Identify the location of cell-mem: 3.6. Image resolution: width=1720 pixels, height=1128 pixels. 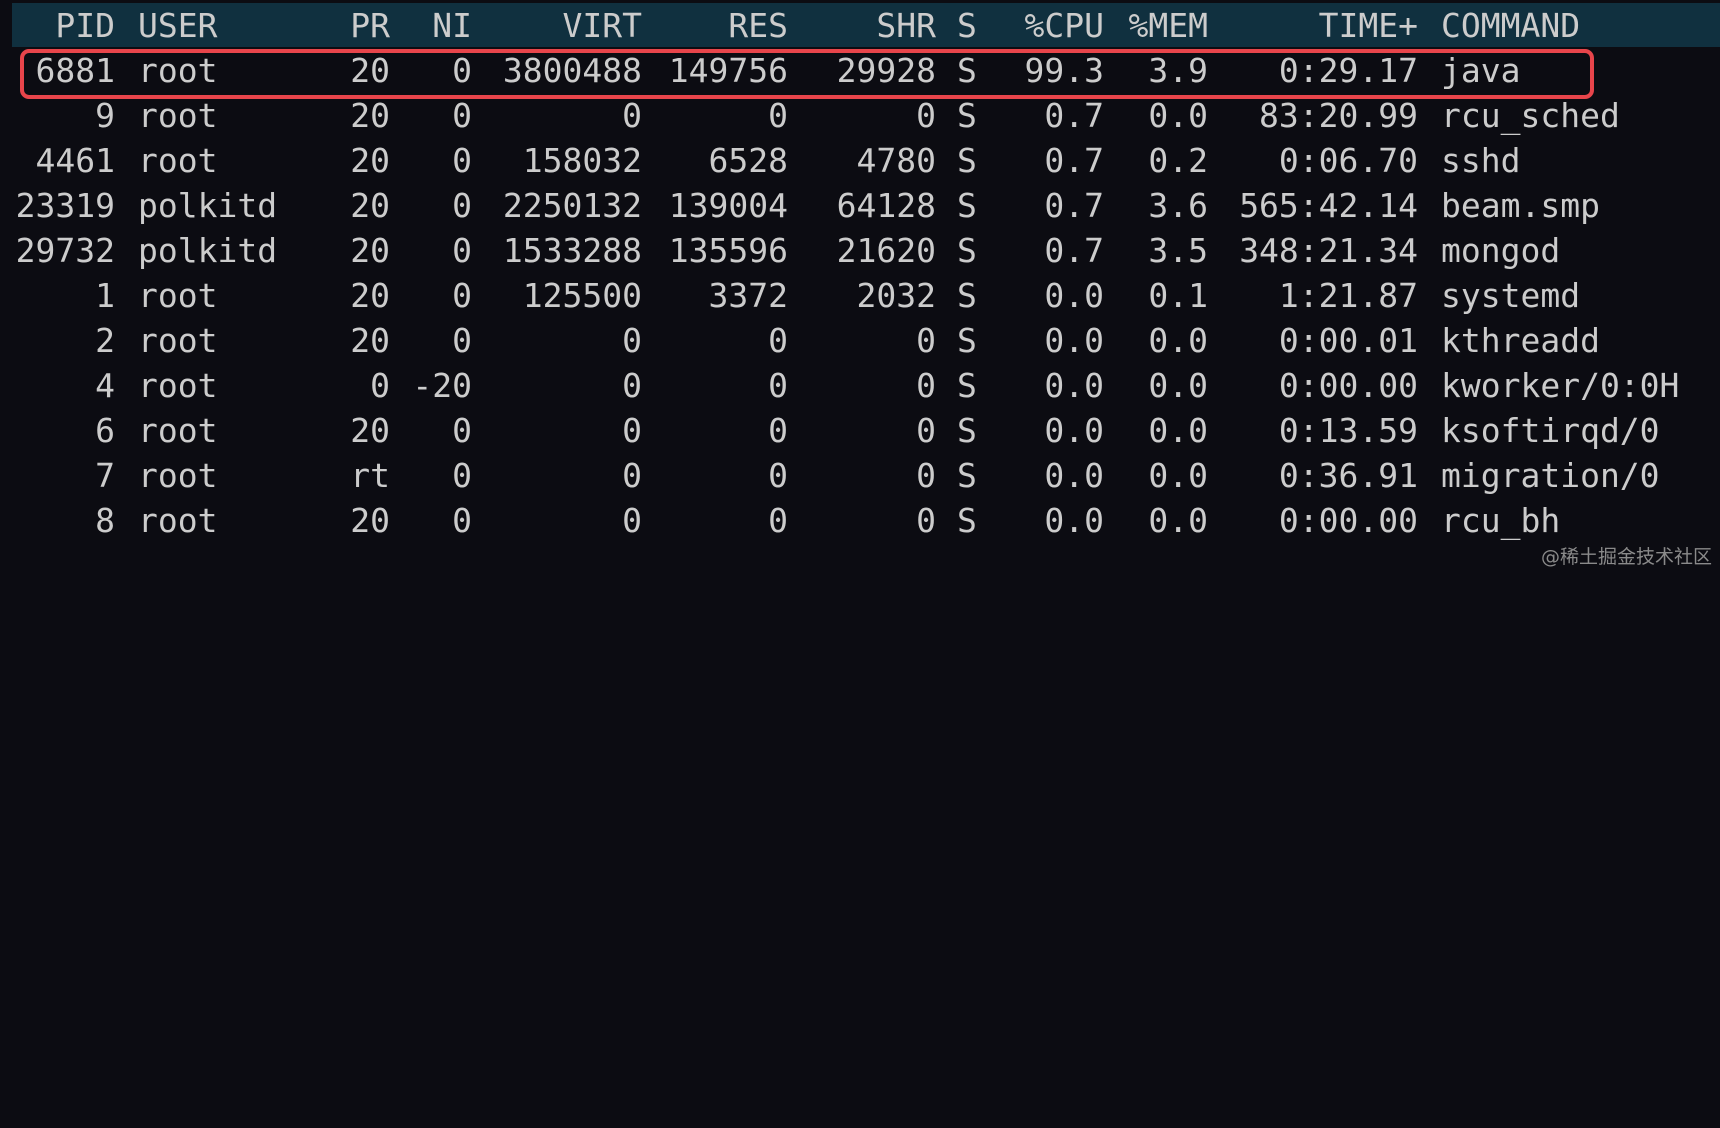
(1178, 205).